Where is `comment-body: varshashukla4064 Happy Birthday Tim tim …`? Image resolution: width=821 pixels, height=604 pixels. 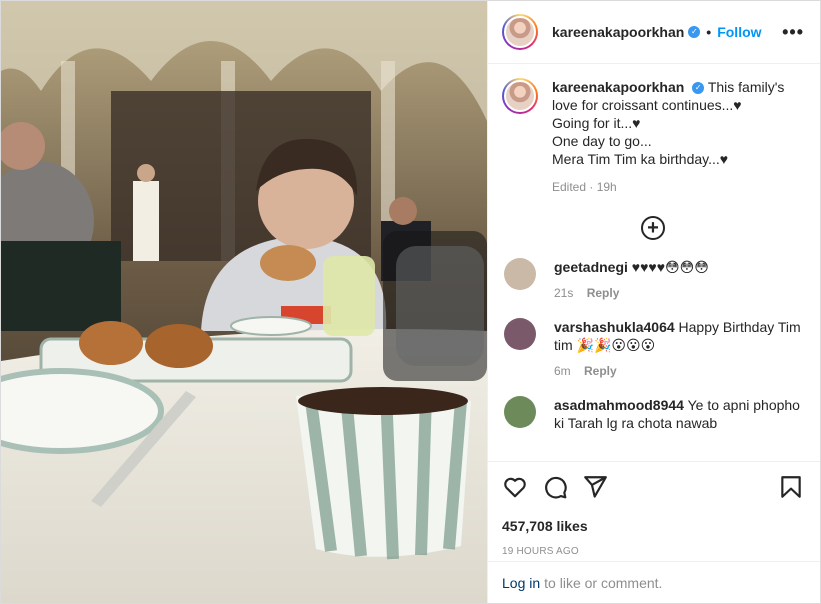 comment-body: varshashukla4064 Happy Birthday Tim tim … is located at coordinates (679, 349).